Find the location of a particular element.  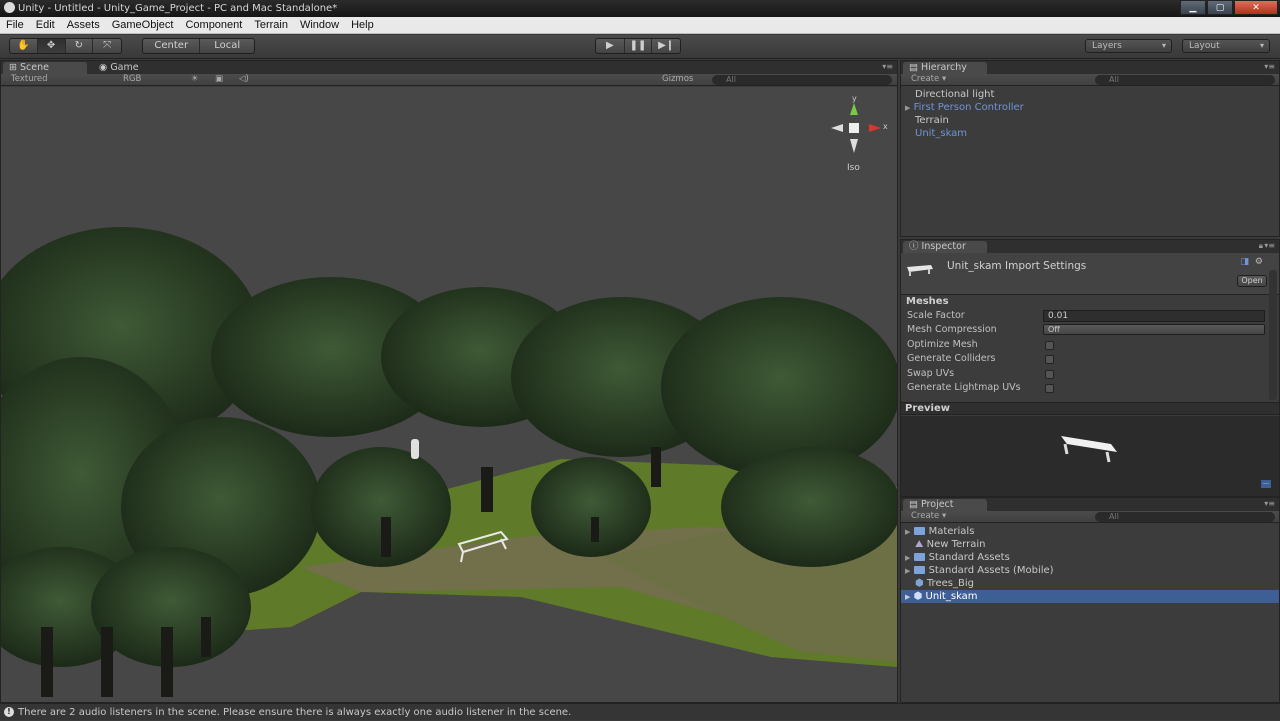

maximize-icon: ▢ is located at coordinates (1220, 7).